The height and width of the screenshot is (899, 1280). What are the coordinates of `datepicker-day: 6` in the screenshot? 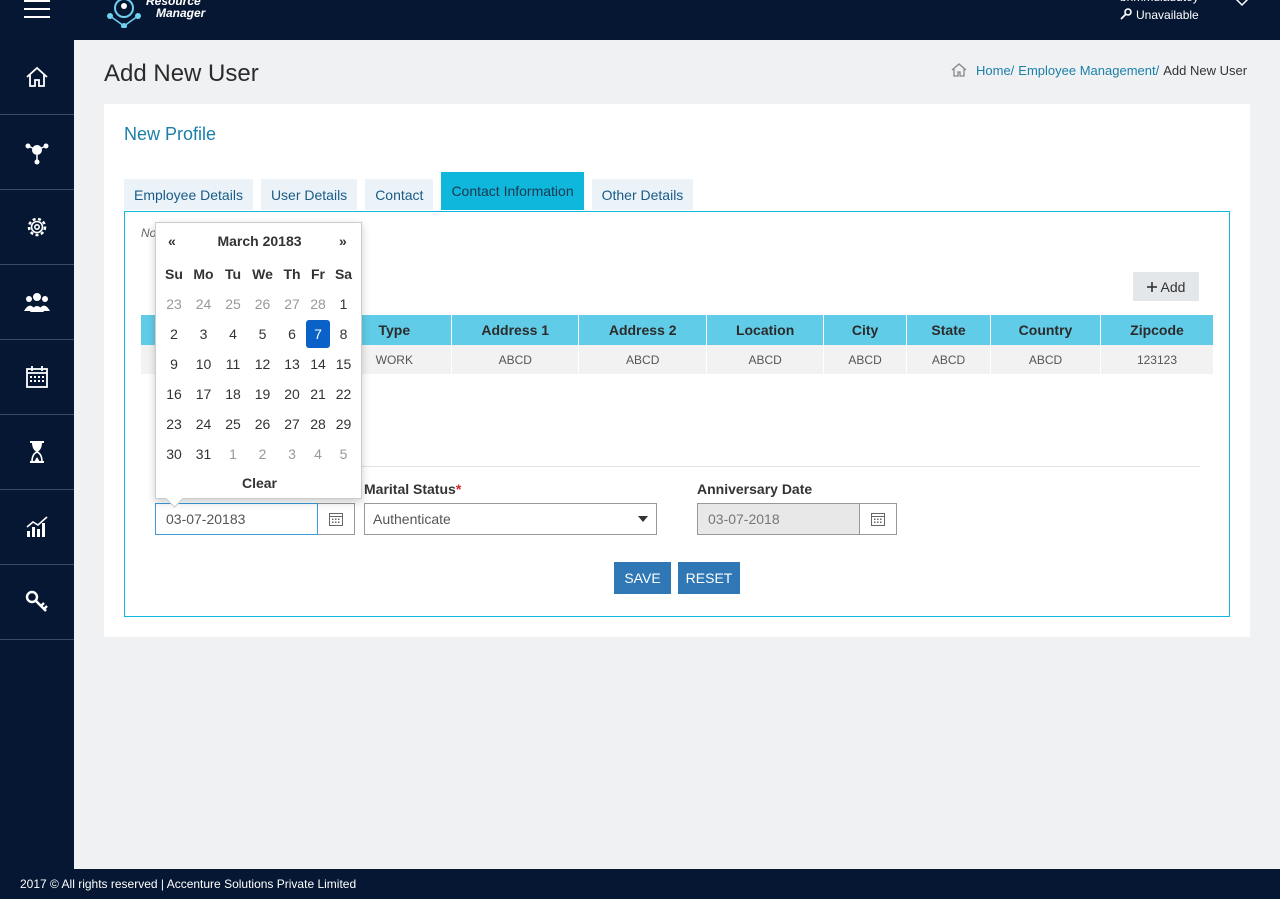 It's located at (292, 334).